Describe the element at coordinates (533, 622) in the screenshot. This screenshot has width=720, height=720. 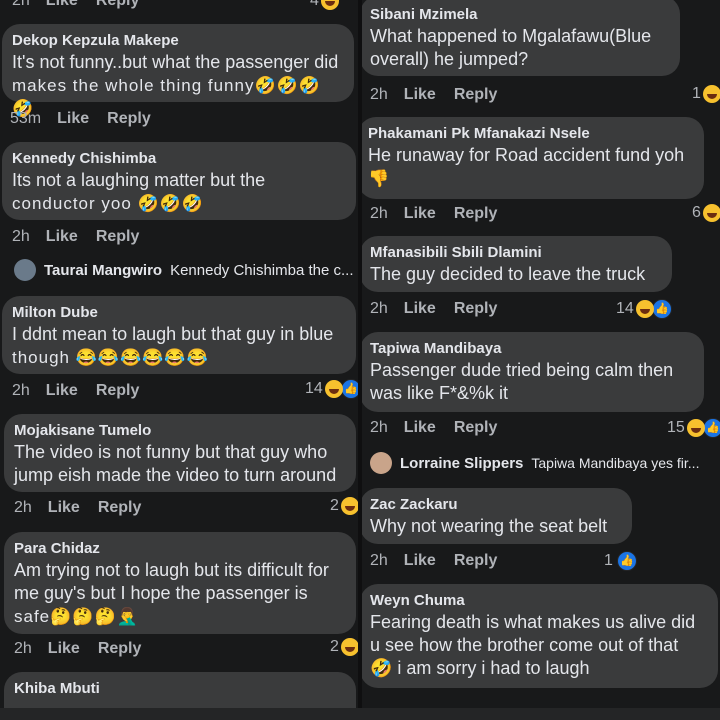
I see `comment-text: Fearing death is what makes us alive did` at that location.